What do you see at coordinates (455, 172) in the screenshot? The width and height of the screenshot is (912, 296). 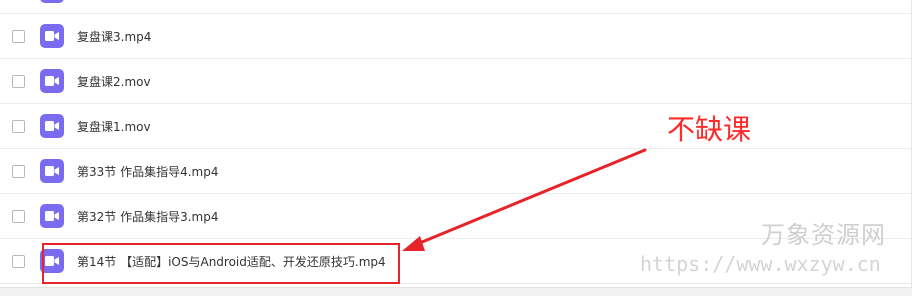 I see `file-row: 第33节 作品集指导4.mp4` at bounding box center [455, 172].